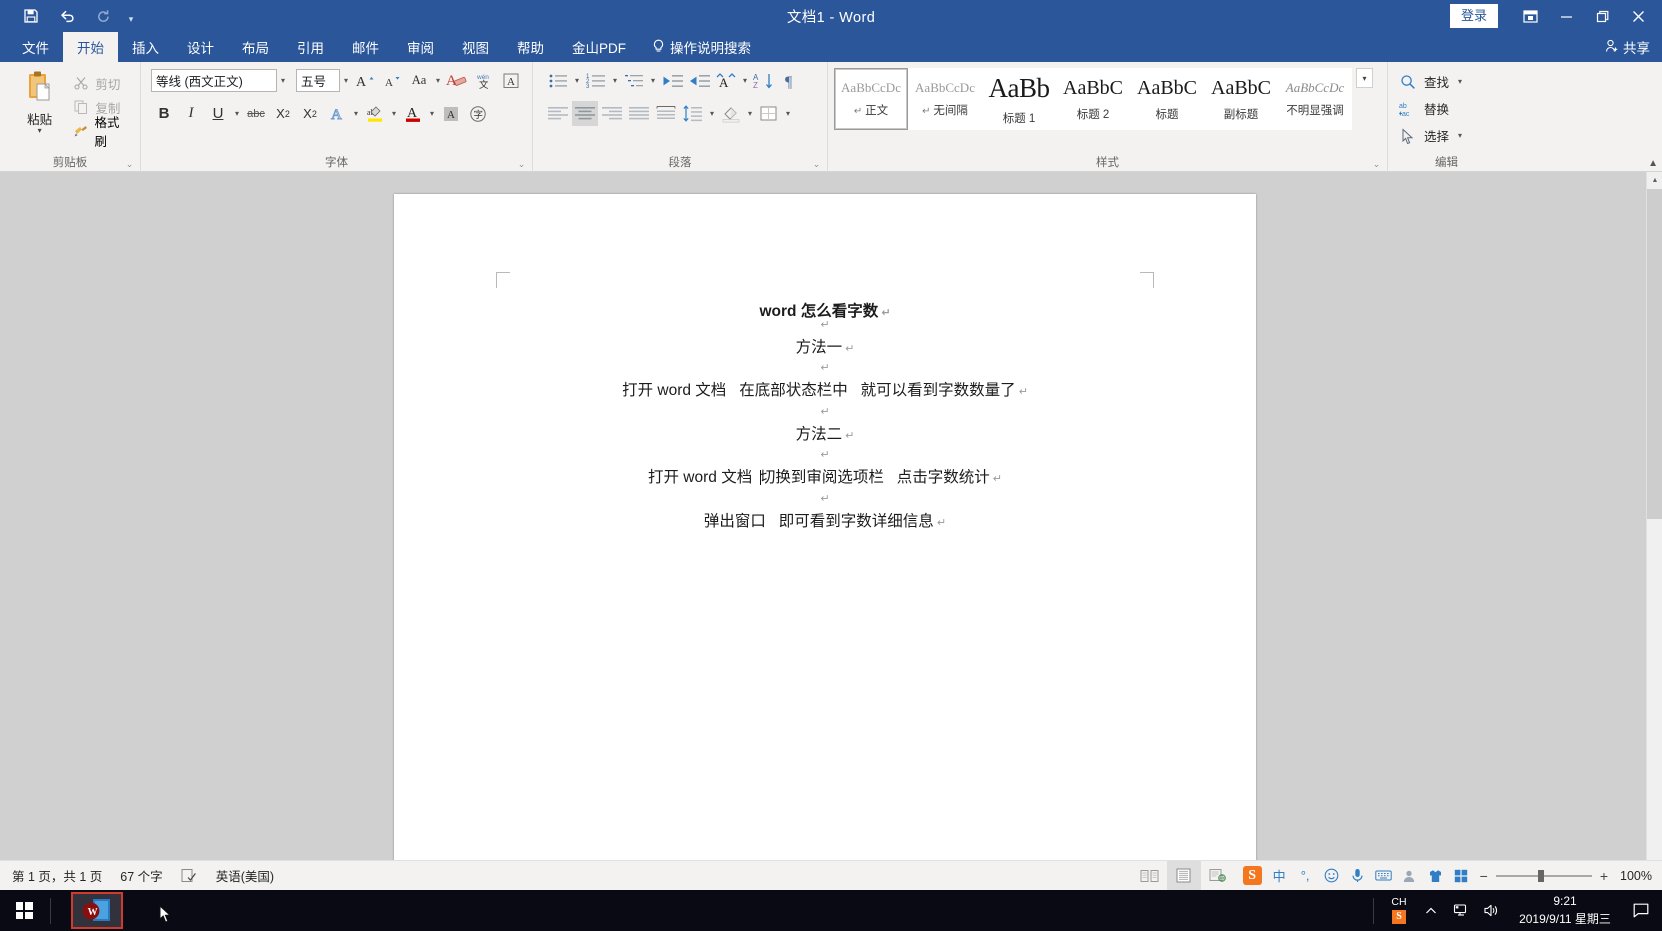 The image size is (1662, 931). I want to click on style-item-no-spacing: AaBbCcDc ↵ 无间隔, so click(945, 99).